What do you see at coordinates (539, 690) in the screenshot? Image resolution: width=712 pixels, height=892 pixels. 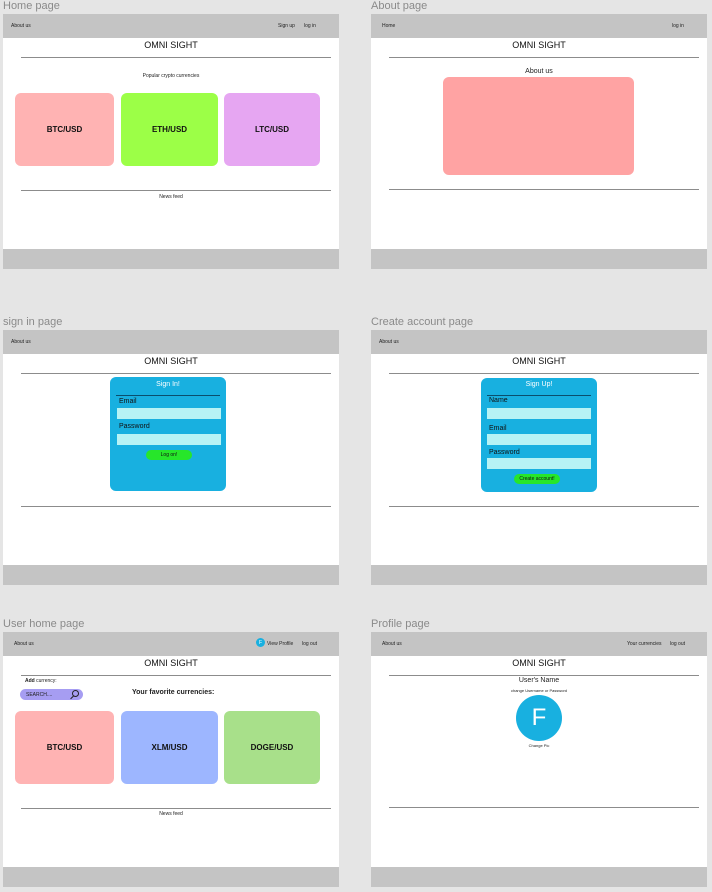 I see `change-credentials-link: change Username or Password` at bounding box center [539, 690].